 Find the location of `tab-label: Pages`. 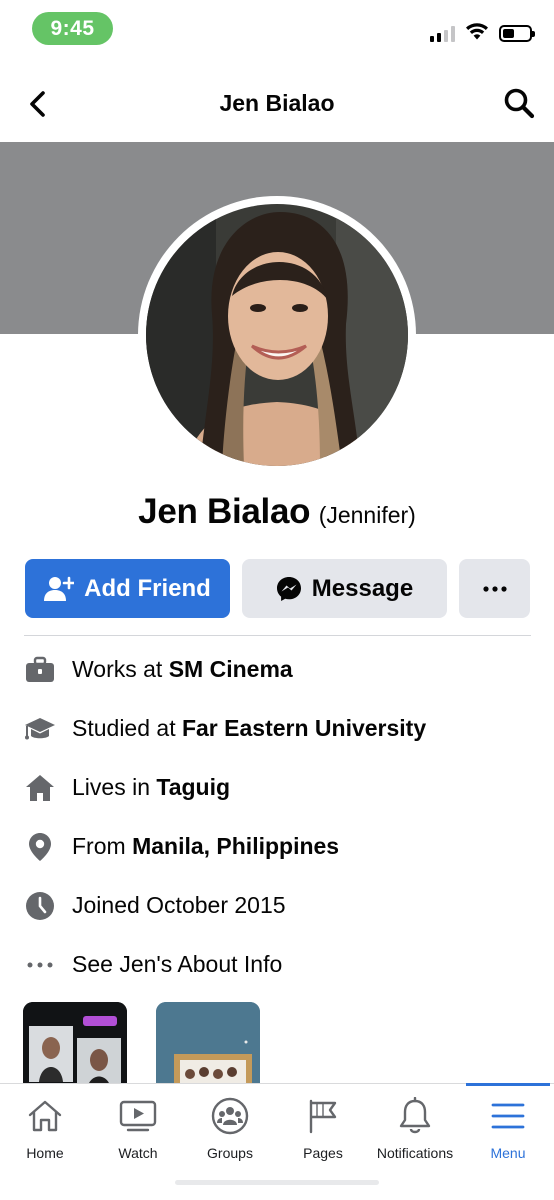

tab-label: Pages is located at coordinates (323, 1153).